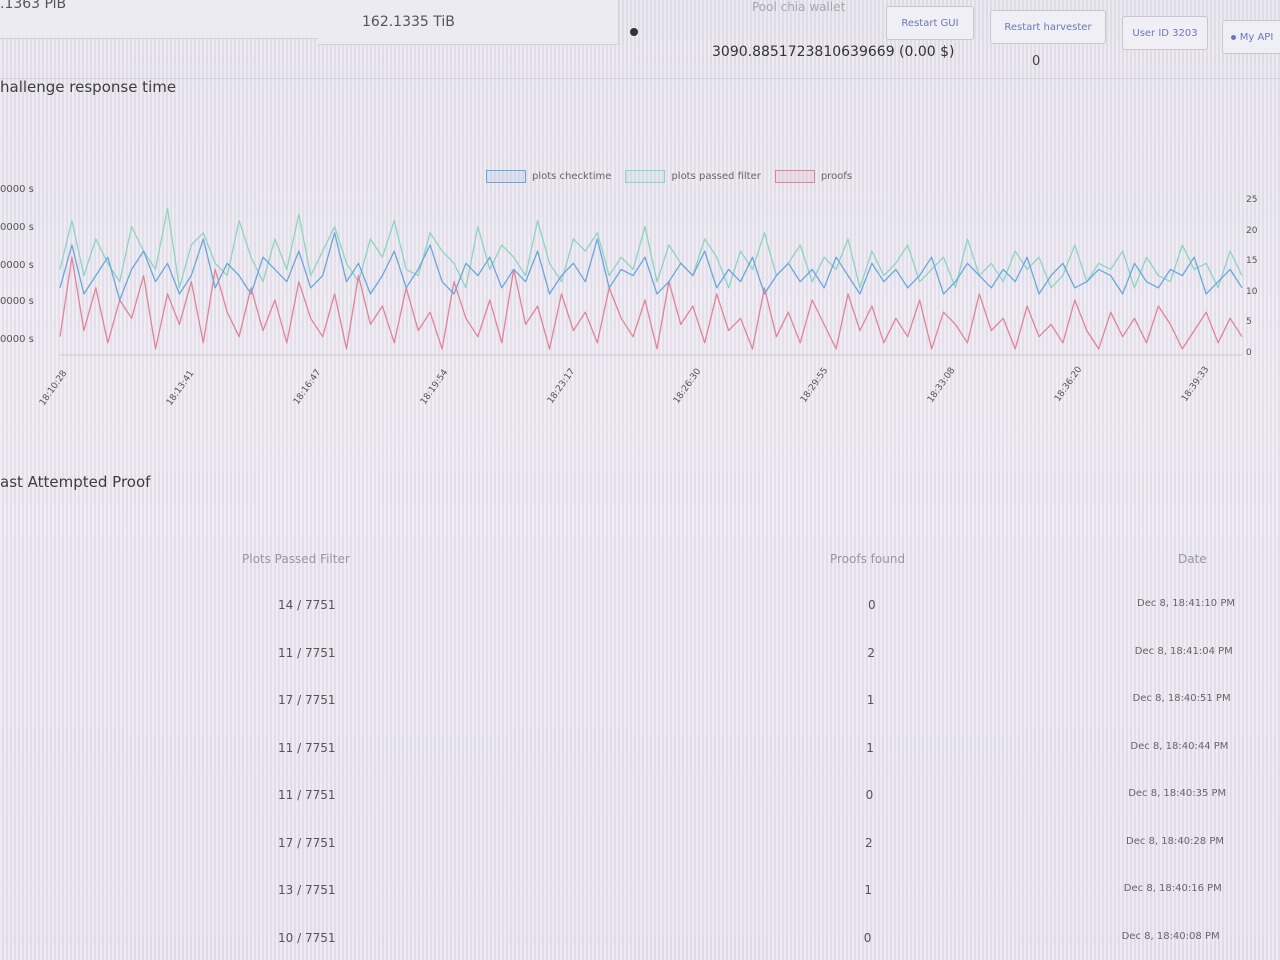  I want to click on table-row: 10 / 7751 0 Dec 8, 18:40:08 PM, so click(640, 945).